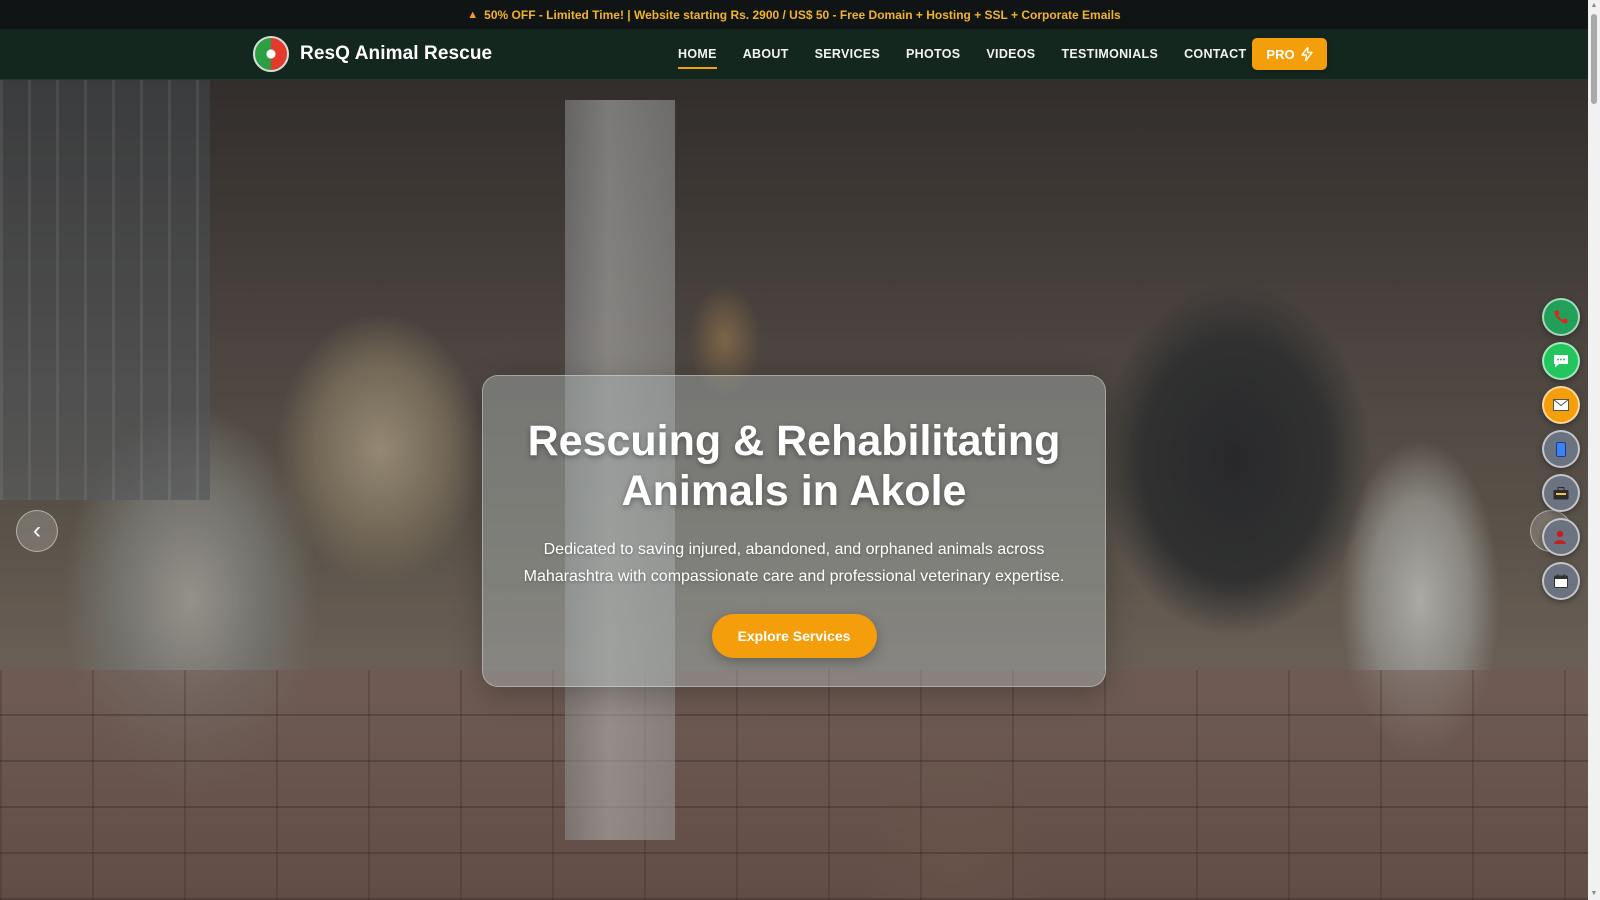 This screenshot has width=1600, height=900. I want to click on explore-services-button: Explore Services, so click(794, 636).